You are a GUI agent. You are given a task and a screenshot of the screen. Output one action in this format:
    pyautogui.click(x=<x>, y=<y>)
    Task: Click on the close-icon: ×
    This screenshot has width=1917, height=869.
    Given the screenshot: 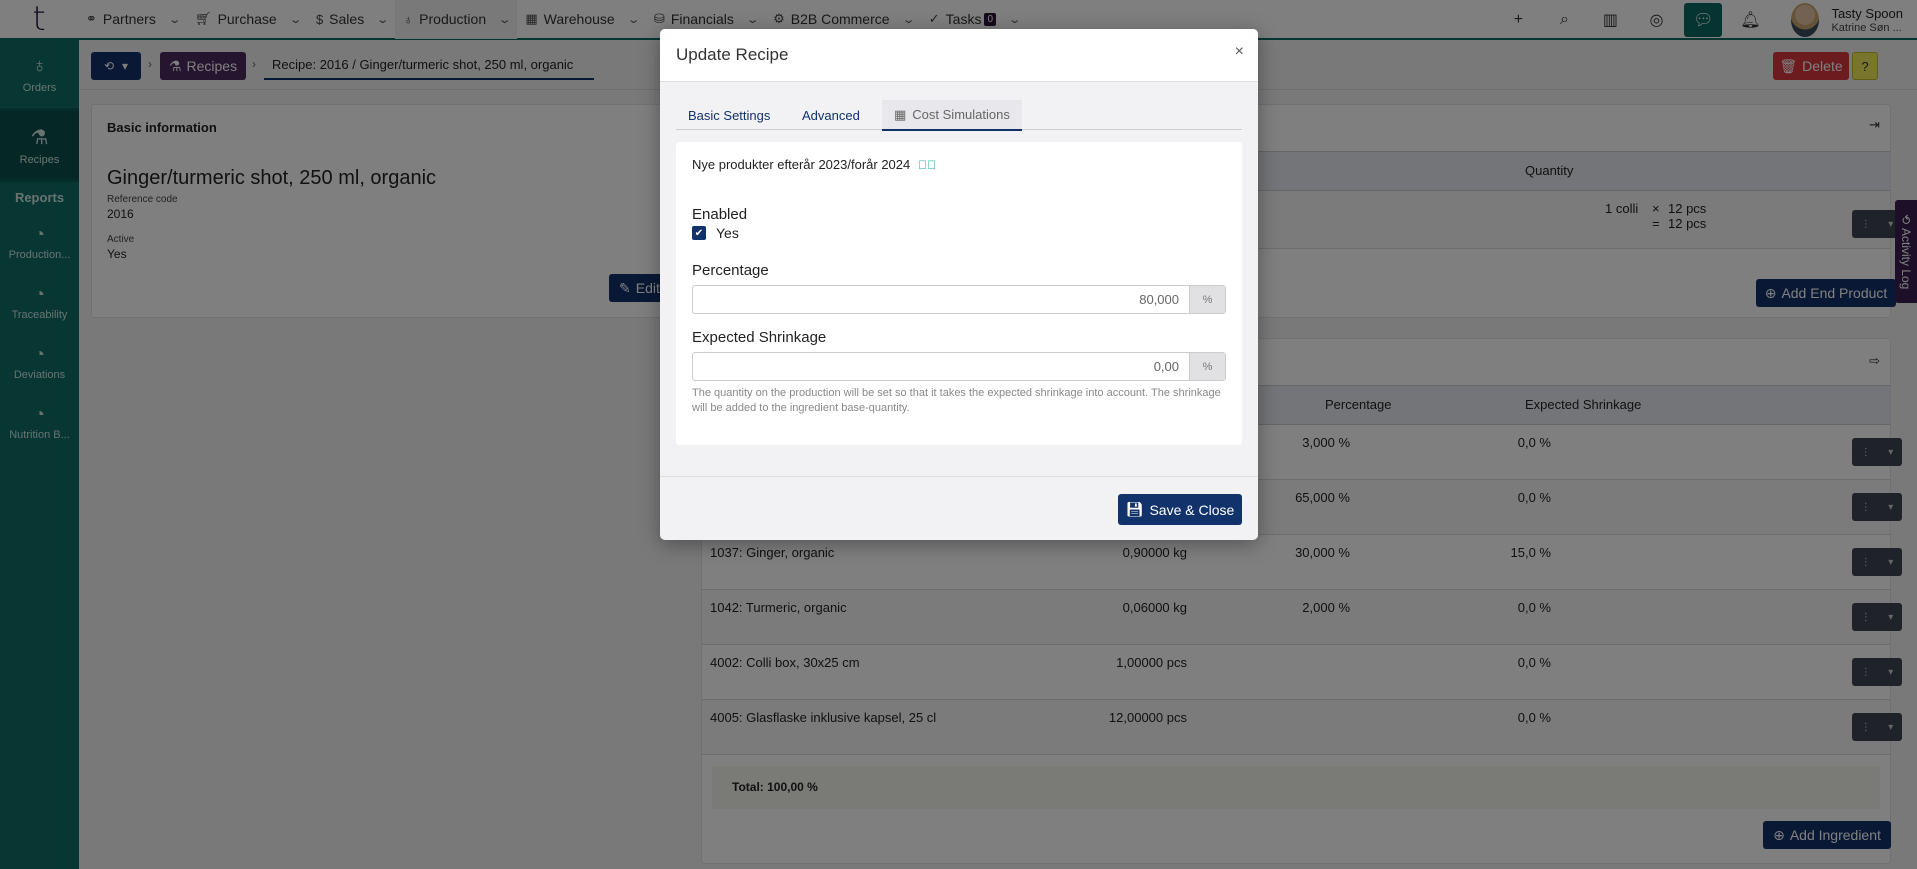 What is the action you would take?
    pyautogui.click(x=1239, y=52)
    